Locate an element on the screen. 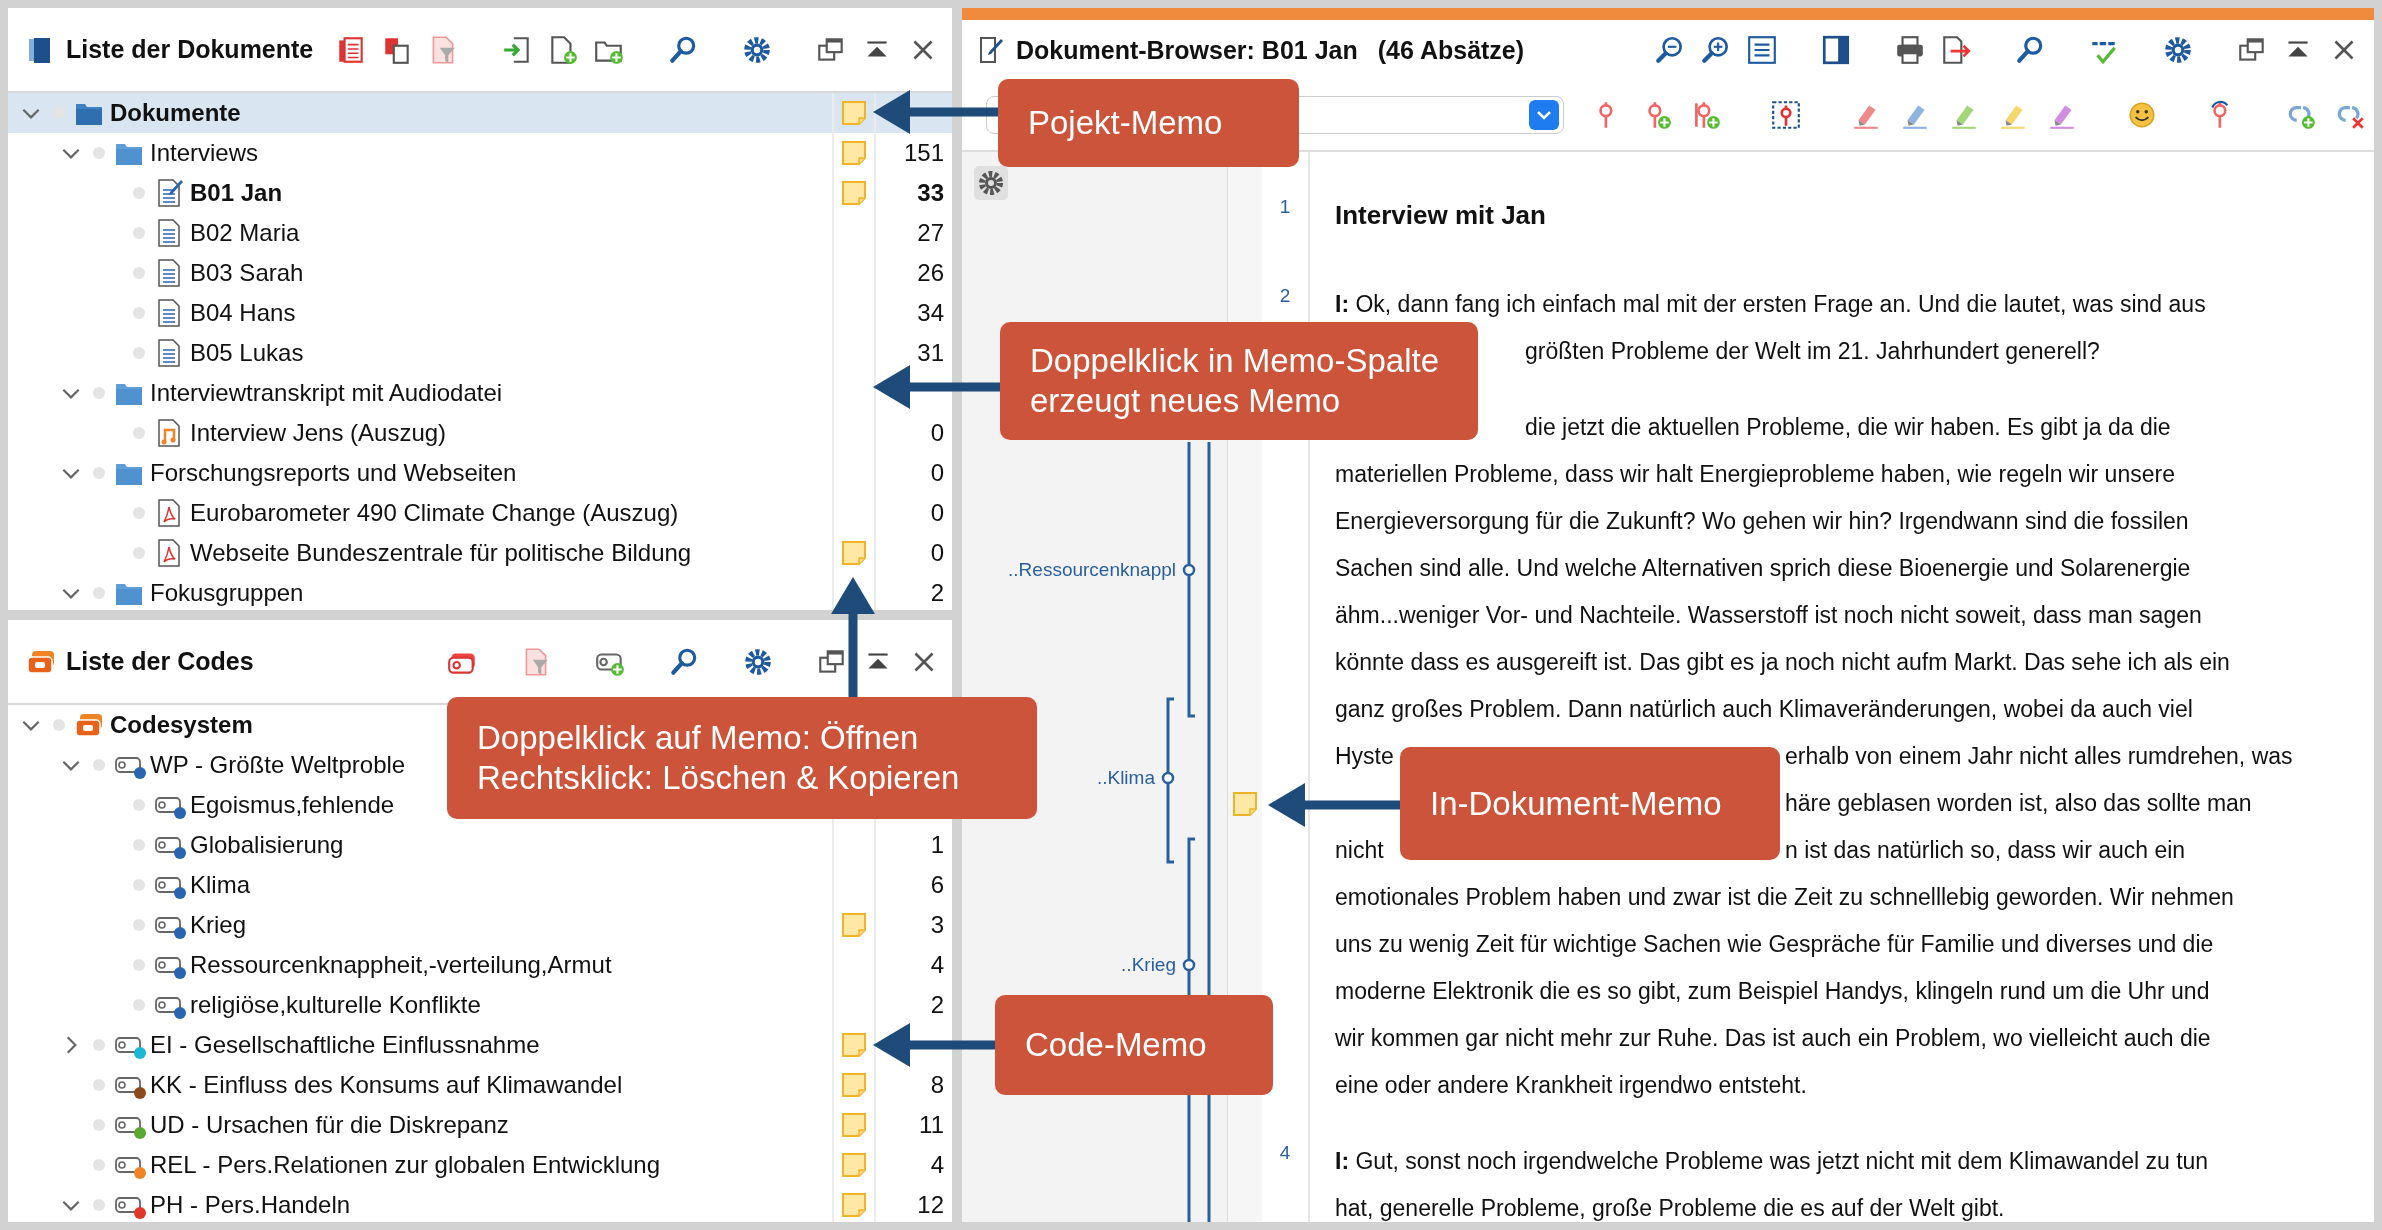  panel-title: Liste der Codes is located at coordinates (160, 661).